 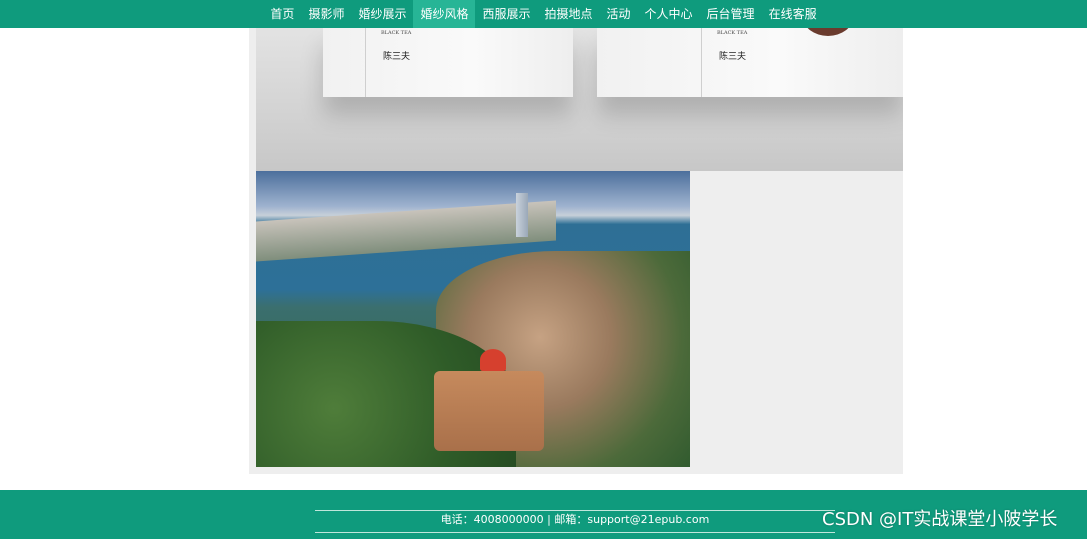 What do you see at coordinates (569, 14) in the screenshot?
I see `nav-item-shooting-locations: 拍摄地点` at bounding box center [569, 14].